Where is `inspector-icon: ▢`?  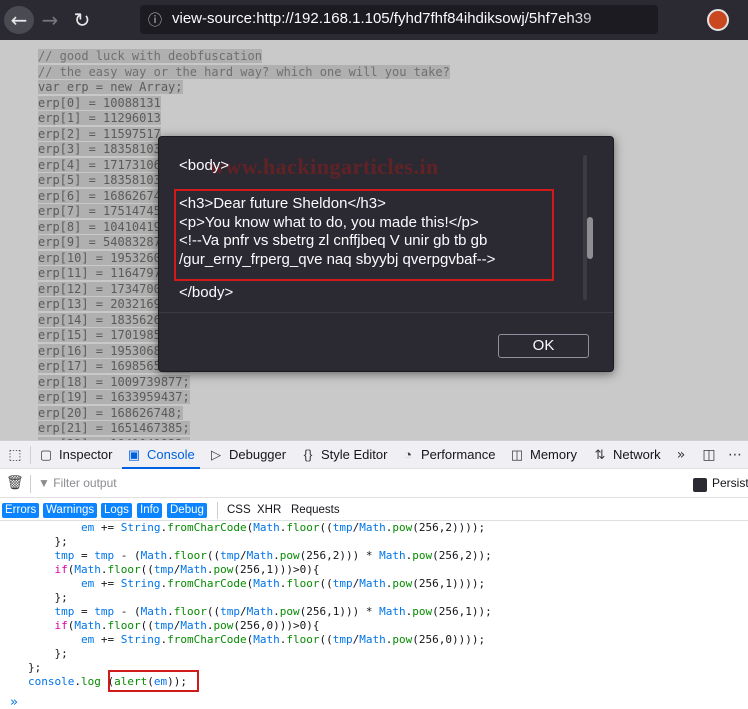 inspector-icon: ▢ is located at coordinates (46, 454).